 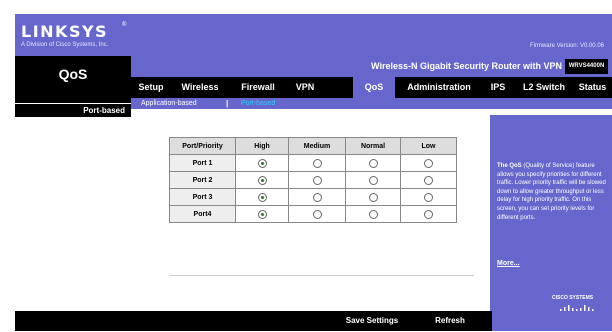 What do you see at coordinates (258, 87) in the screenshot?
I see `tab-firewall: Firewall` at bounding box center [258, 87].